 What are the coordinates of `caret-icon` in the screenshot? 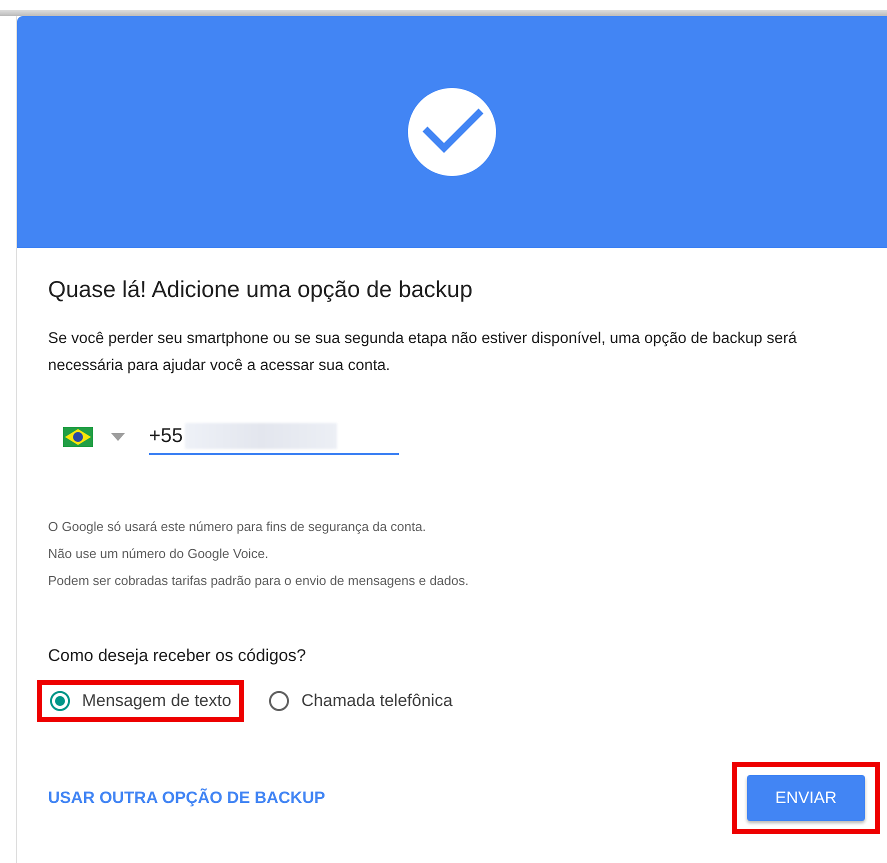 It's located at (118, 437).